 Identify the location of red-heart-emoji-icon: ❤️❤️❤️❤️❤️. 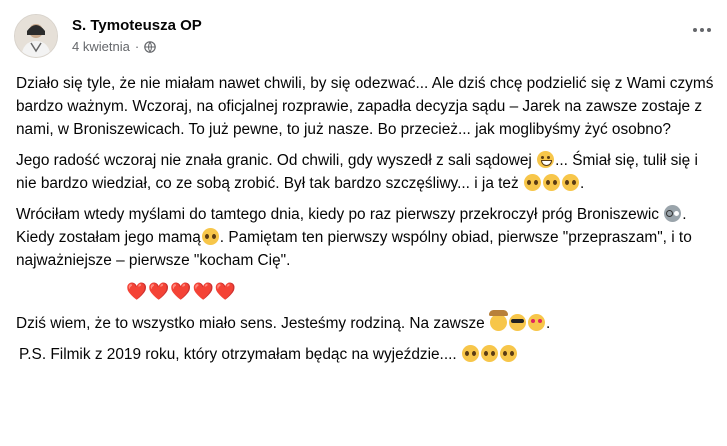
(181, 291).